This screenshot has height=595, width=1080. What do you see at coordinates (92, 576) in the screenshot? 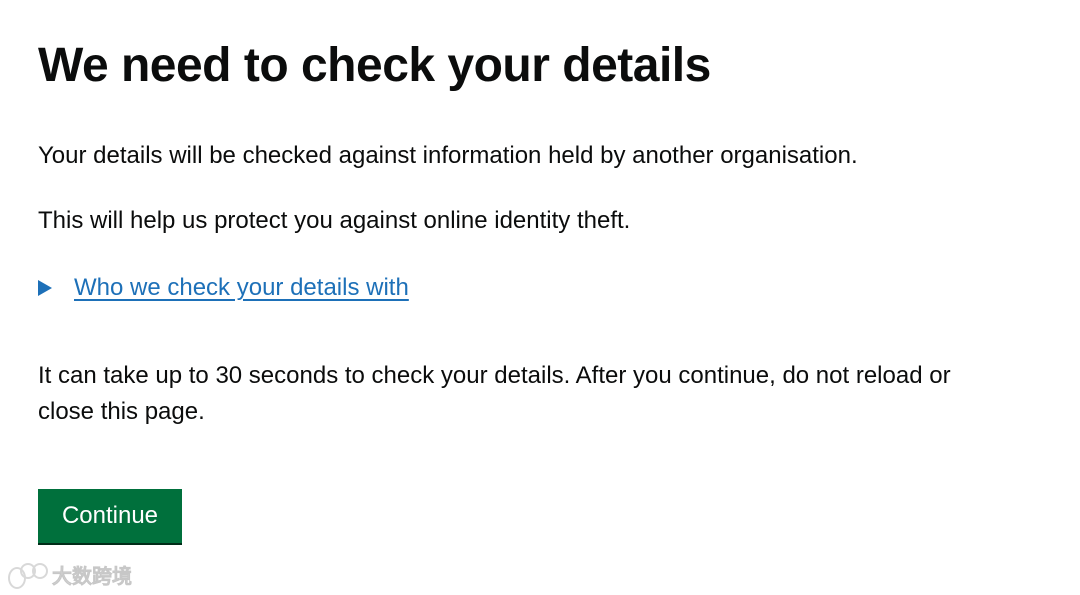
I see `watermark-text: 大数跨境` at bounding box center [92, 576].